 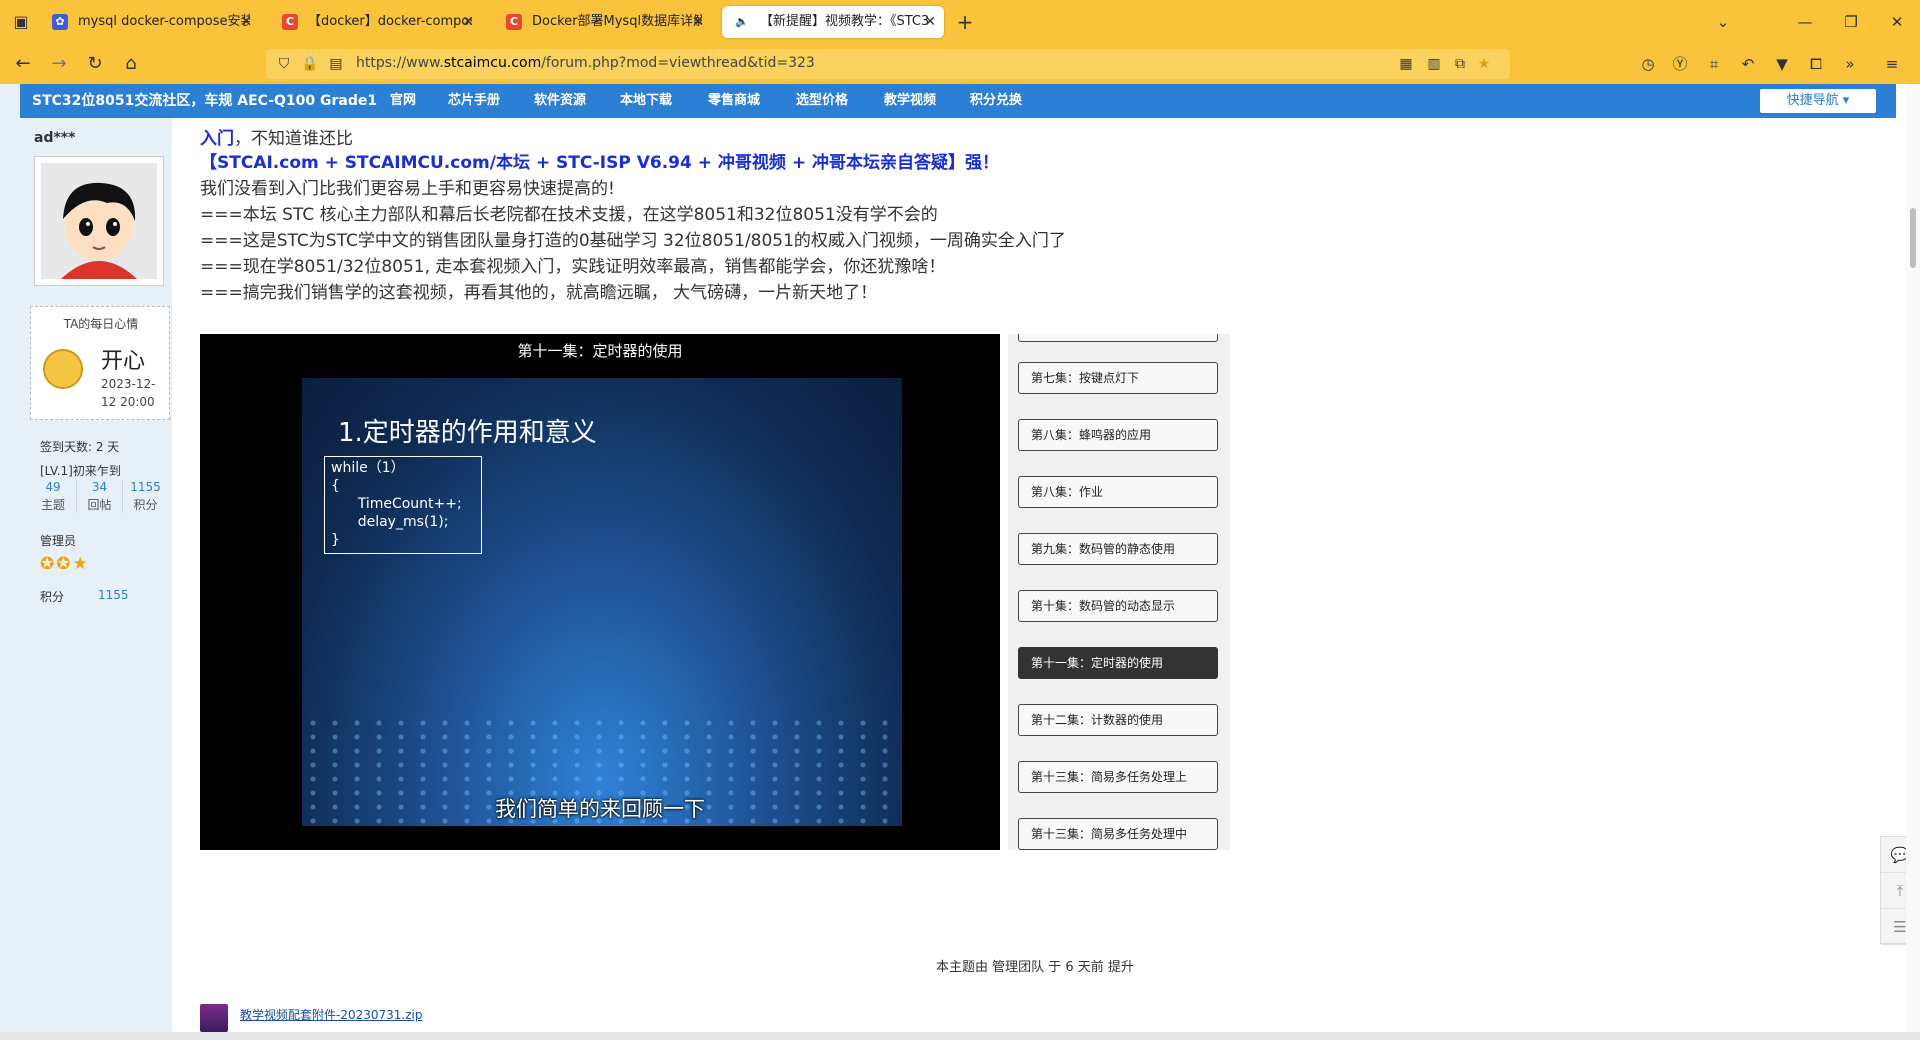 What do you see at coordinates (617, 21) in the screenshot?
I see `tab-title: Docker部署Mysql数据库详解-` at bounding box center [617, 21].